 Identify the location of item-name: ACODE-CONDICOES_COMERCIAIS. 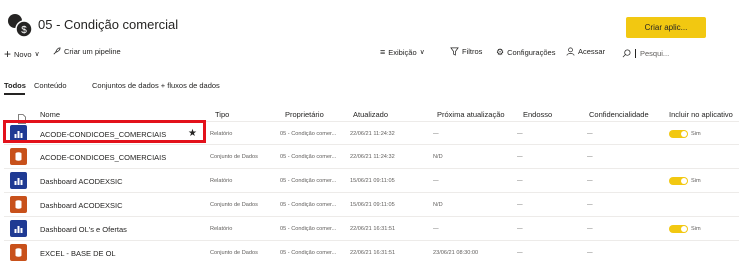
(103, 157).